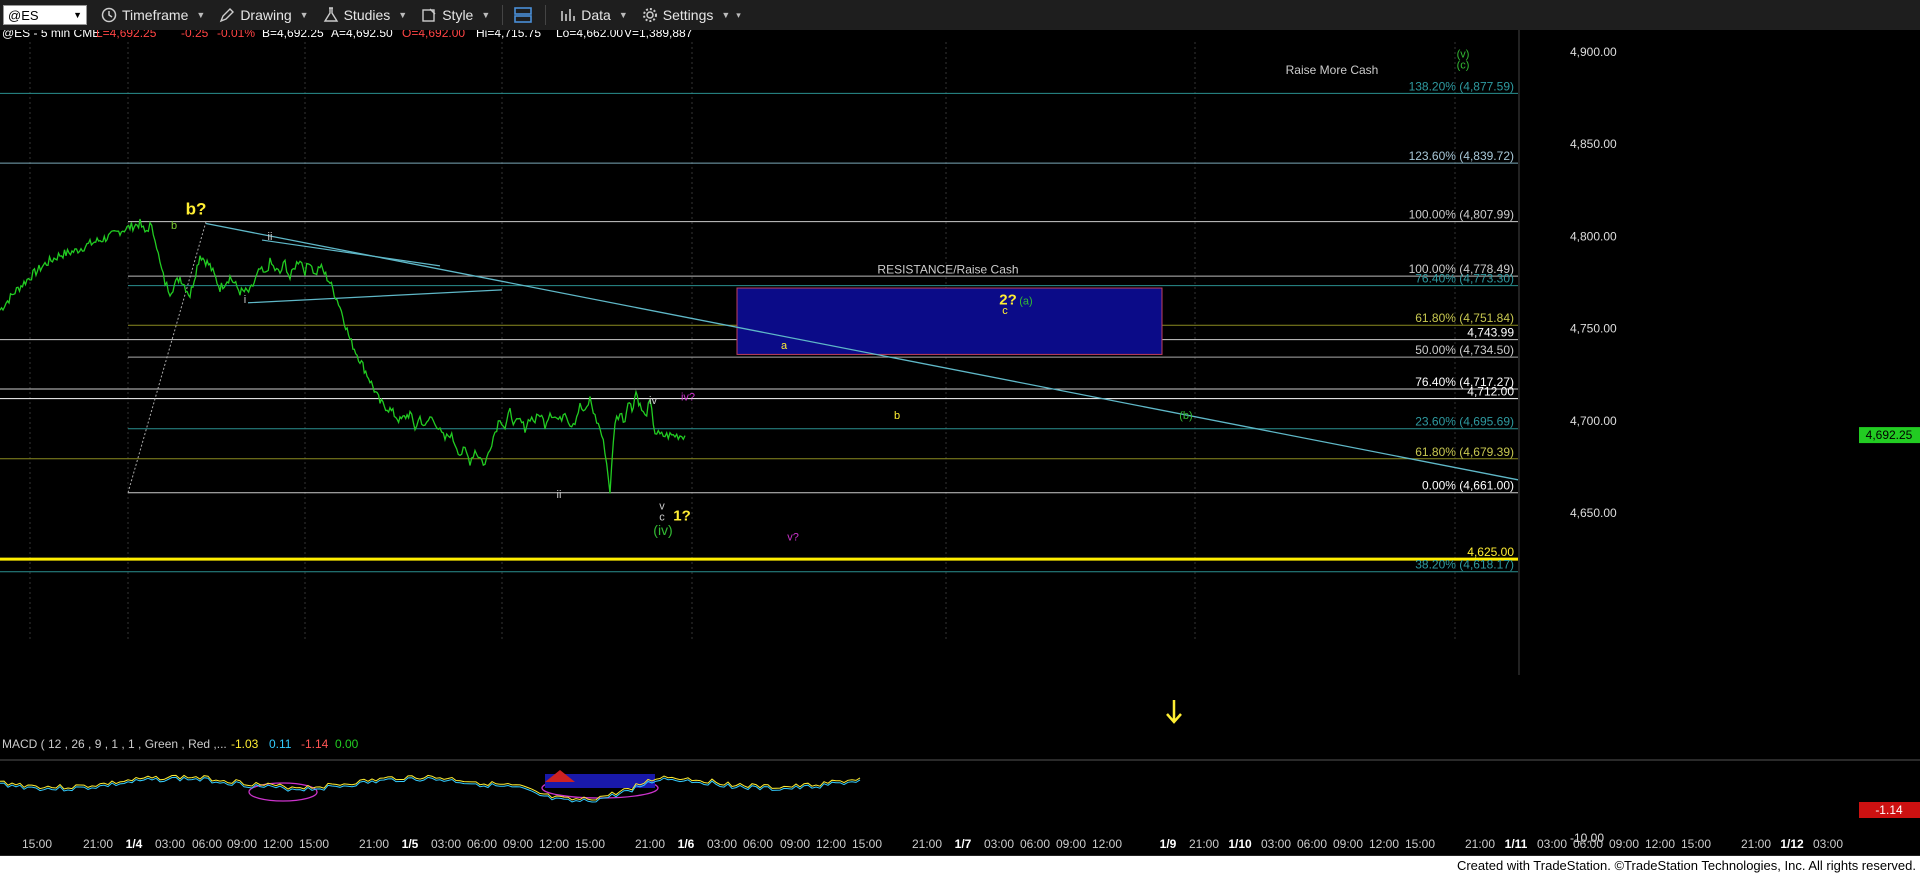  Describe the element at coordinates (686, 844) in the screenshot. I see `time-tick-16: 1/6` at that location.